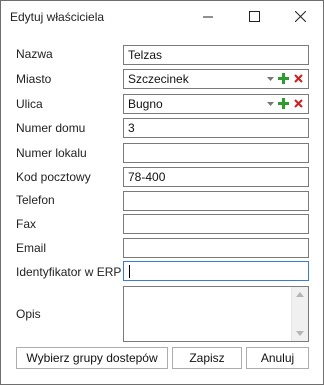 This screenshot has width=324, height=385. I want to click on minimize-icon, so click(207, 17).